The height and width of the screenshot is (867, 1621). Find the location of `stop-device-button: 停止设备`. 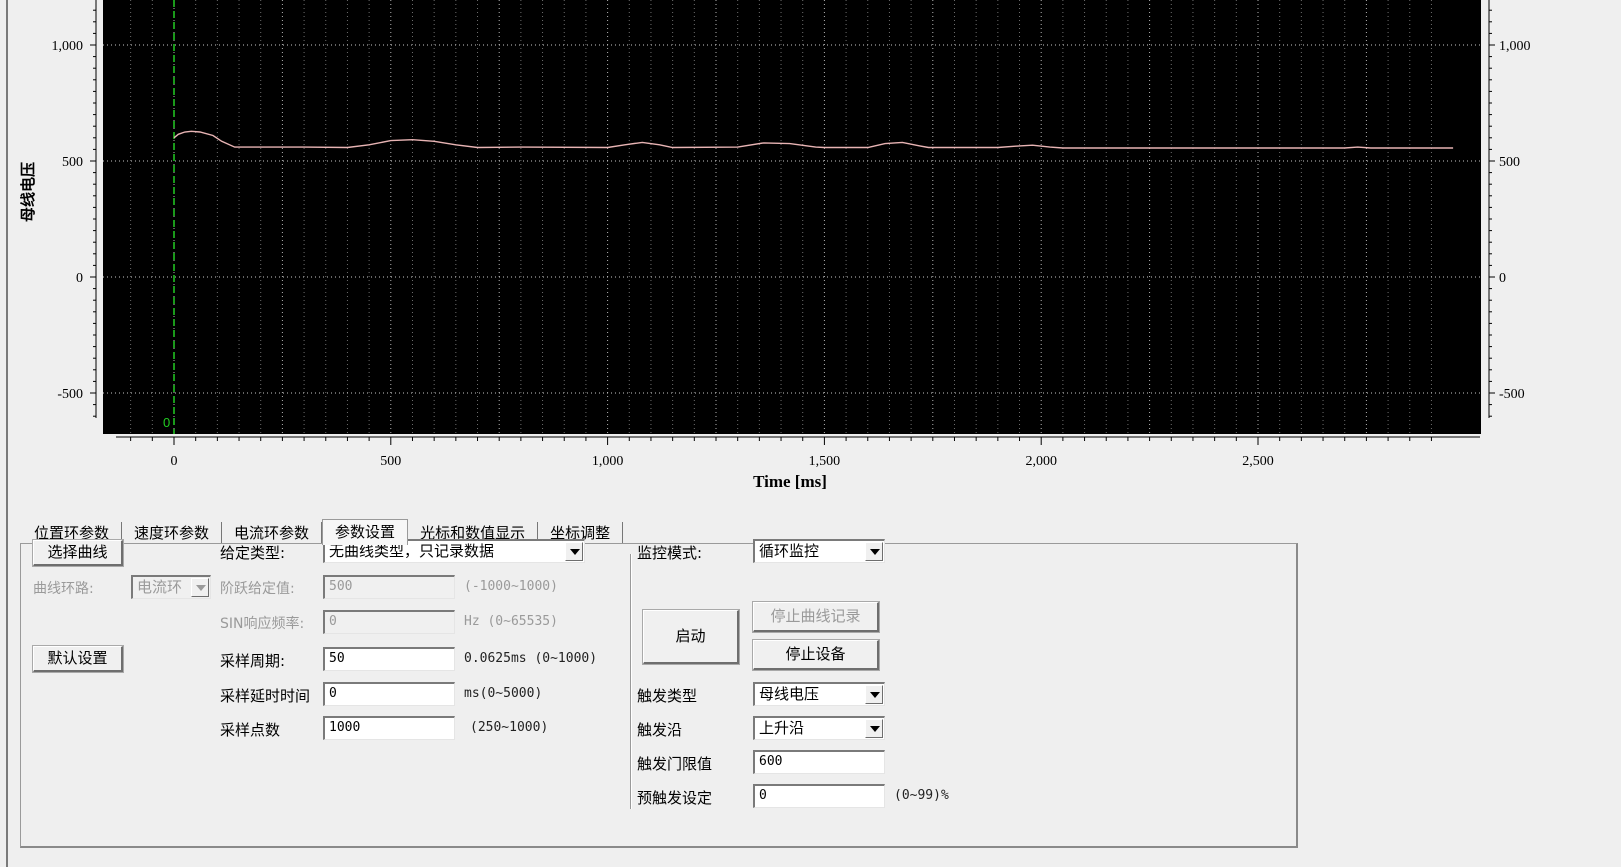

stop-device-button: 停止设备 is located at coordinates (816, 655).